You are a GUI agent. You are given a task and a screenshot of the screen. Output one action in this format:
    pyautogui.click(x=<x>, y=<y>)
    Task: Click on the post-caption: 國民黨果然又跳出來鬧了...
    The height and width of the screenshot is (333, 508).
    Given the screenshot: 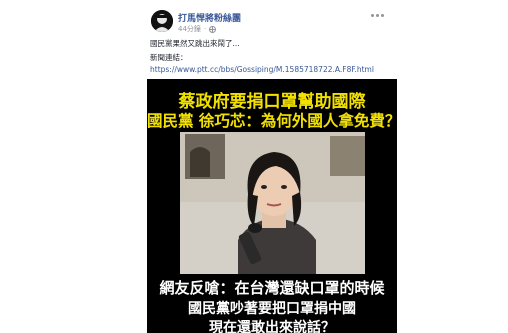 What is the action you would take?
    pyautogui.click(x=195, y=43)
    